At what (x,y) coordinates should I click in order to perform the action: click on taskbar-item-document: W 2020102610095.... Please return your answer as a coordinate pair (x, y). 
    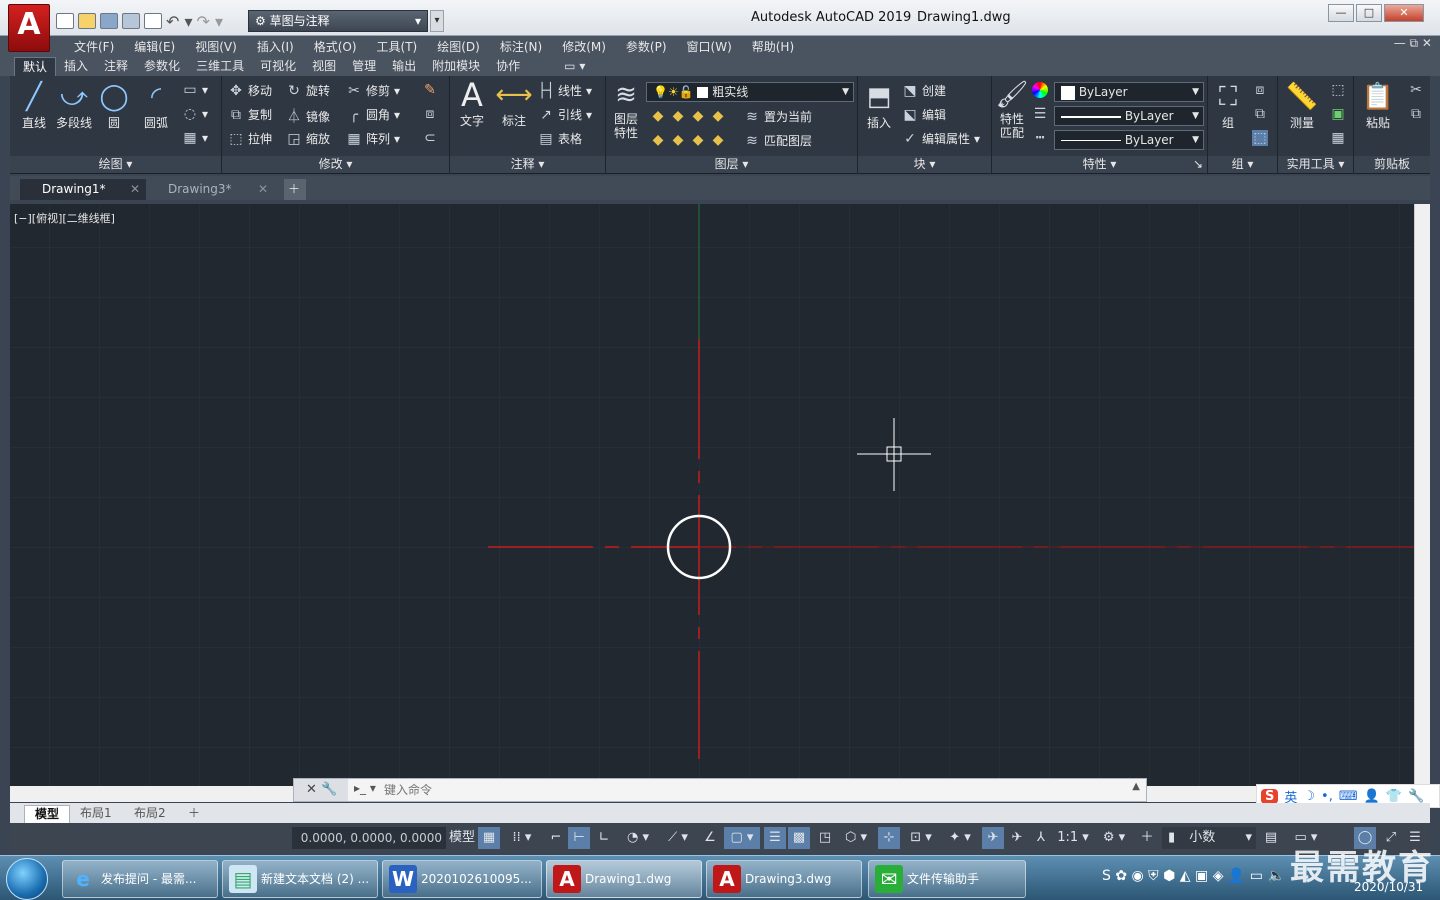
    Looking at the image, I should click on (462, 879).